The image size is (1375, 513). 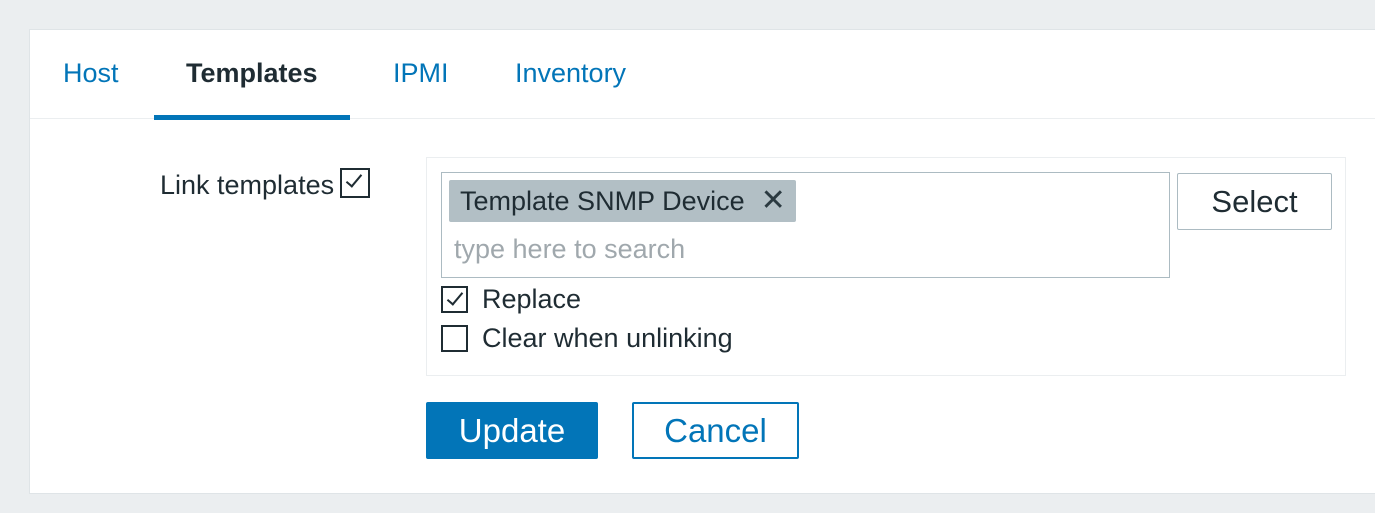 What do you see at coordinates (602, 200) in the screenshot?
I see `selected-template-name: Template SNMP Device` at bounding box center [602, 200].